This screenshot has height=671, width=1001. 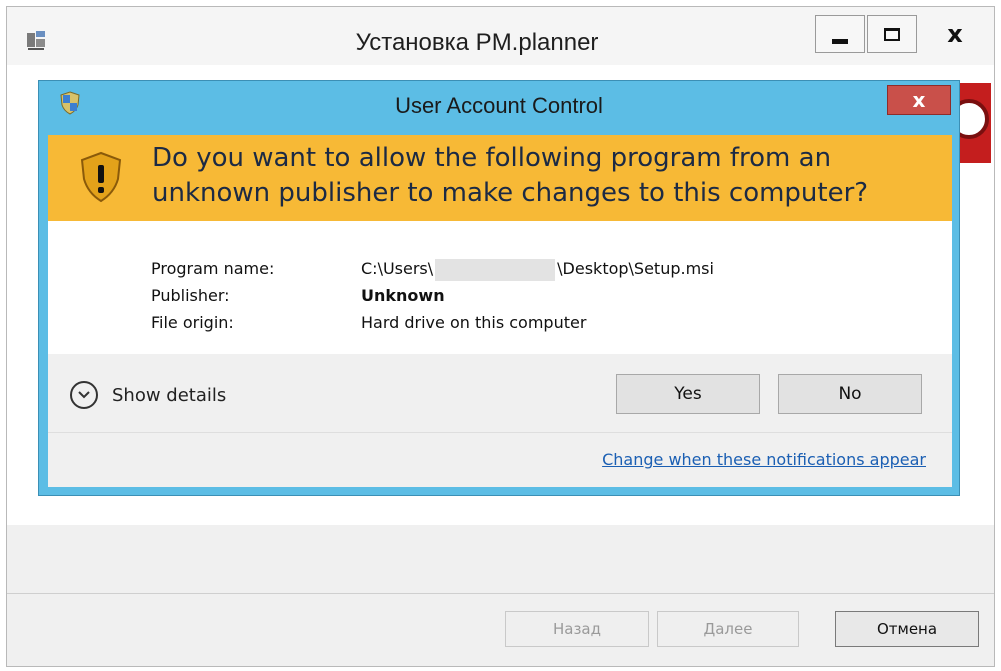 I want to click on uac-titlebar: User Account Control x, so click(x=499, y=108).